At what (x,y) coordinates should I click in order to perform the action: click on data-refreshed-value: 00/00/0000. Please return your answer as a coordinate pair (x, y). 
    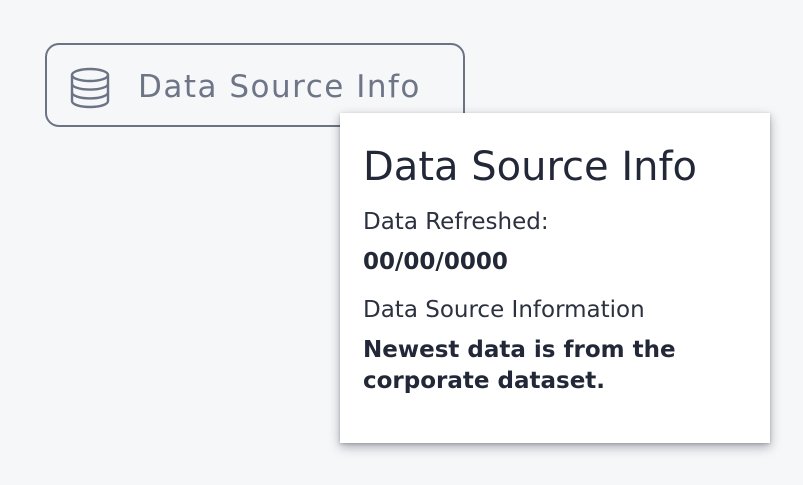
    Looking at the image, I should click on (435, 262).